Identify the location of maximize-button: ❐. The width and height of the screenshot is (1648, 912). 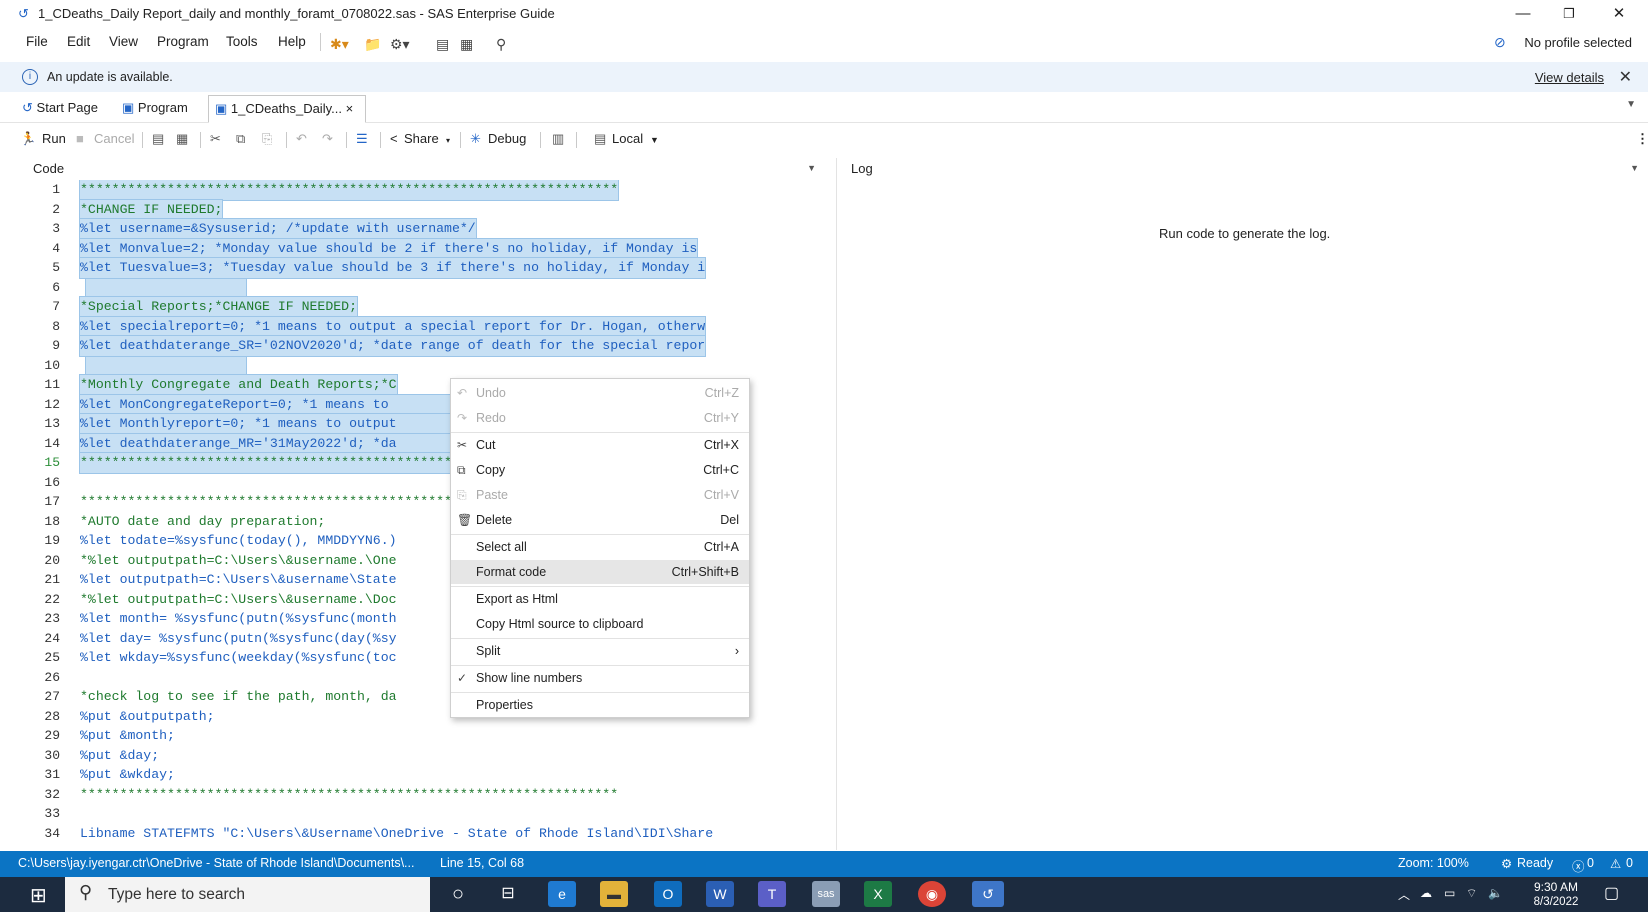
(1569, 14).